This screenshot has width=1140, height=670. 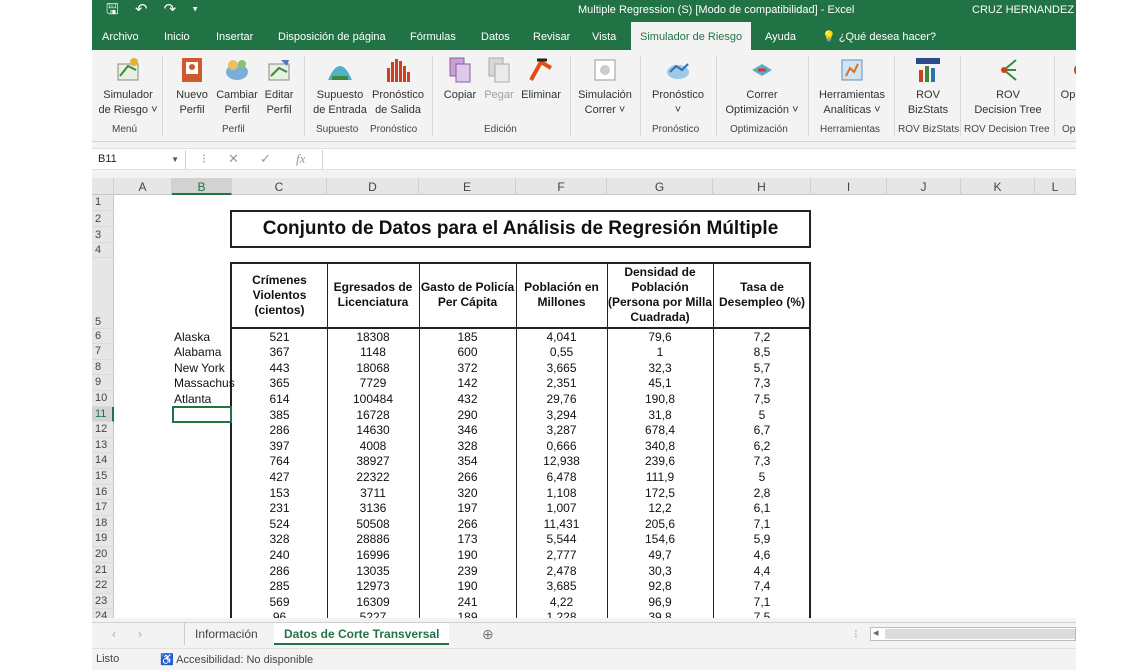 I want to click on add-sheet-icon: ⊕, so click(x=488, y=634).